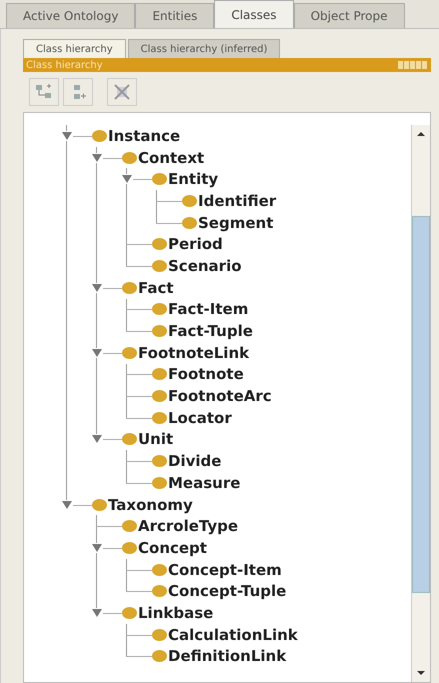  I want to click on panel-title: Class hierarchy, so click(64, 65).